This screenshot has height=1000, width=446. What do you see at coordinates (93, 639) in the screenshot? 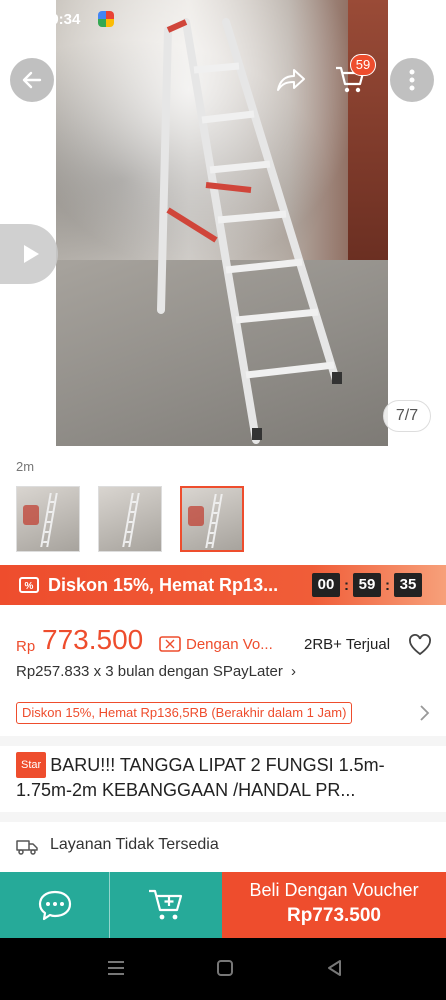
I see `price-value: 773.500` at bounding box center [93, 639].